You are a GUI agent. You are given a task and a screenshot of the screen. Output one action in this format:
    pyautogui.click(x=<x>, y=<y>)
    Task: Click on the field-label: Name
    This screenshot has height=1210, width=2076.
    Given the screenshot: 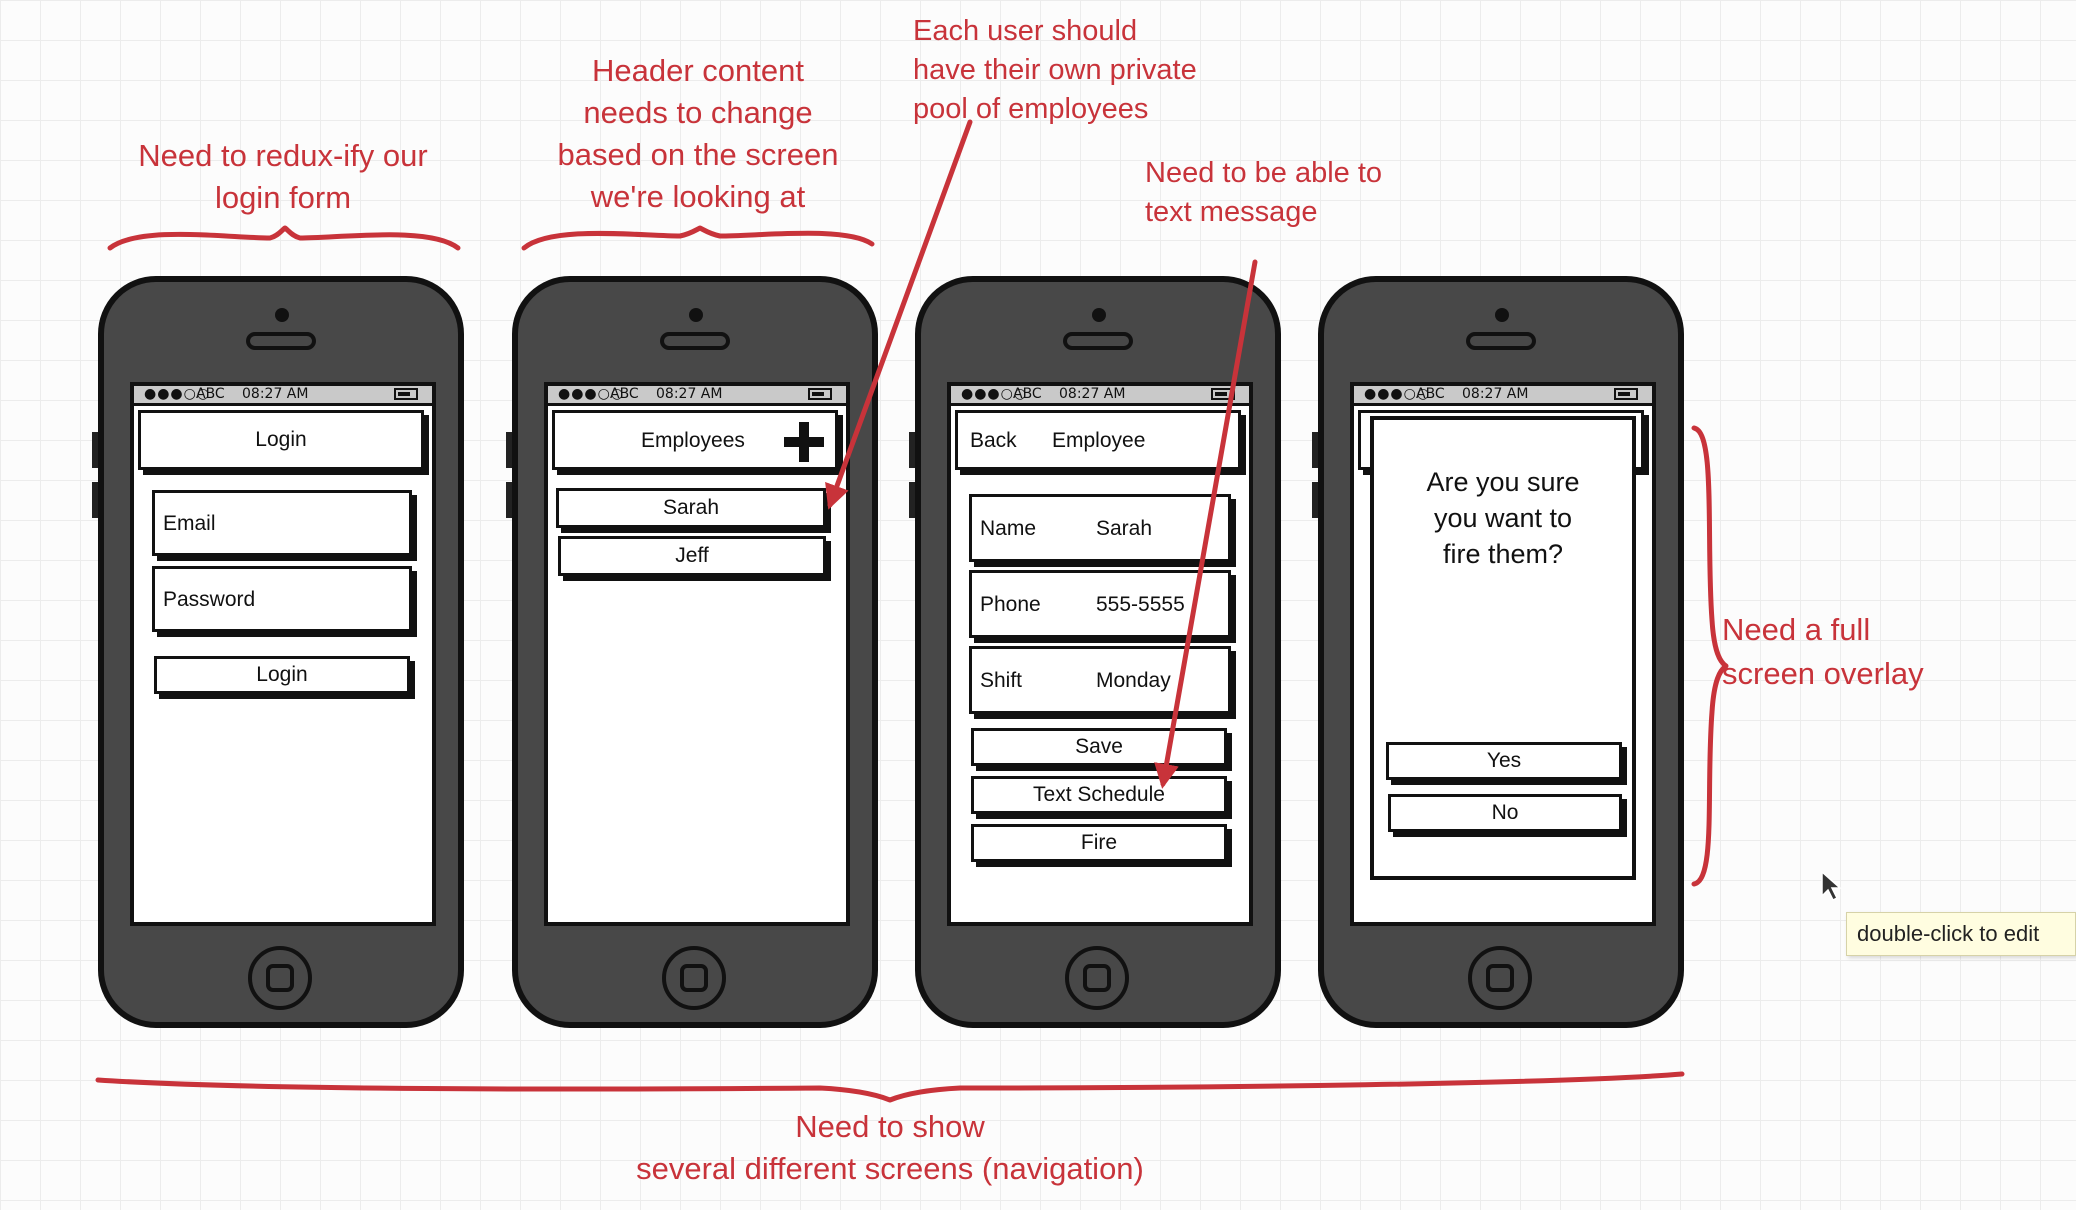 What is the action you would take?
    pyautogui.click(x=1008, y=528)
    